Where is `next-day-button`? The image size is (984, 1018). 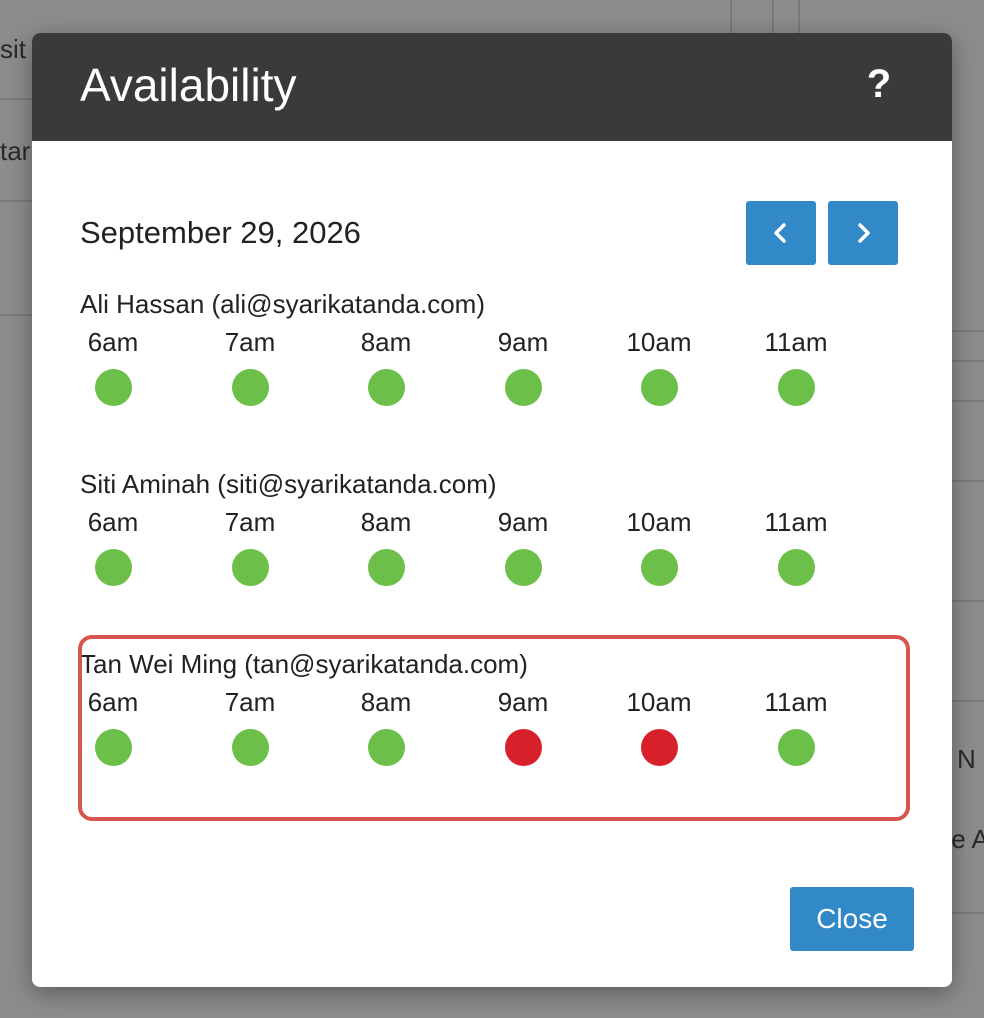
next-day-button is located at coordinates (863, 233).